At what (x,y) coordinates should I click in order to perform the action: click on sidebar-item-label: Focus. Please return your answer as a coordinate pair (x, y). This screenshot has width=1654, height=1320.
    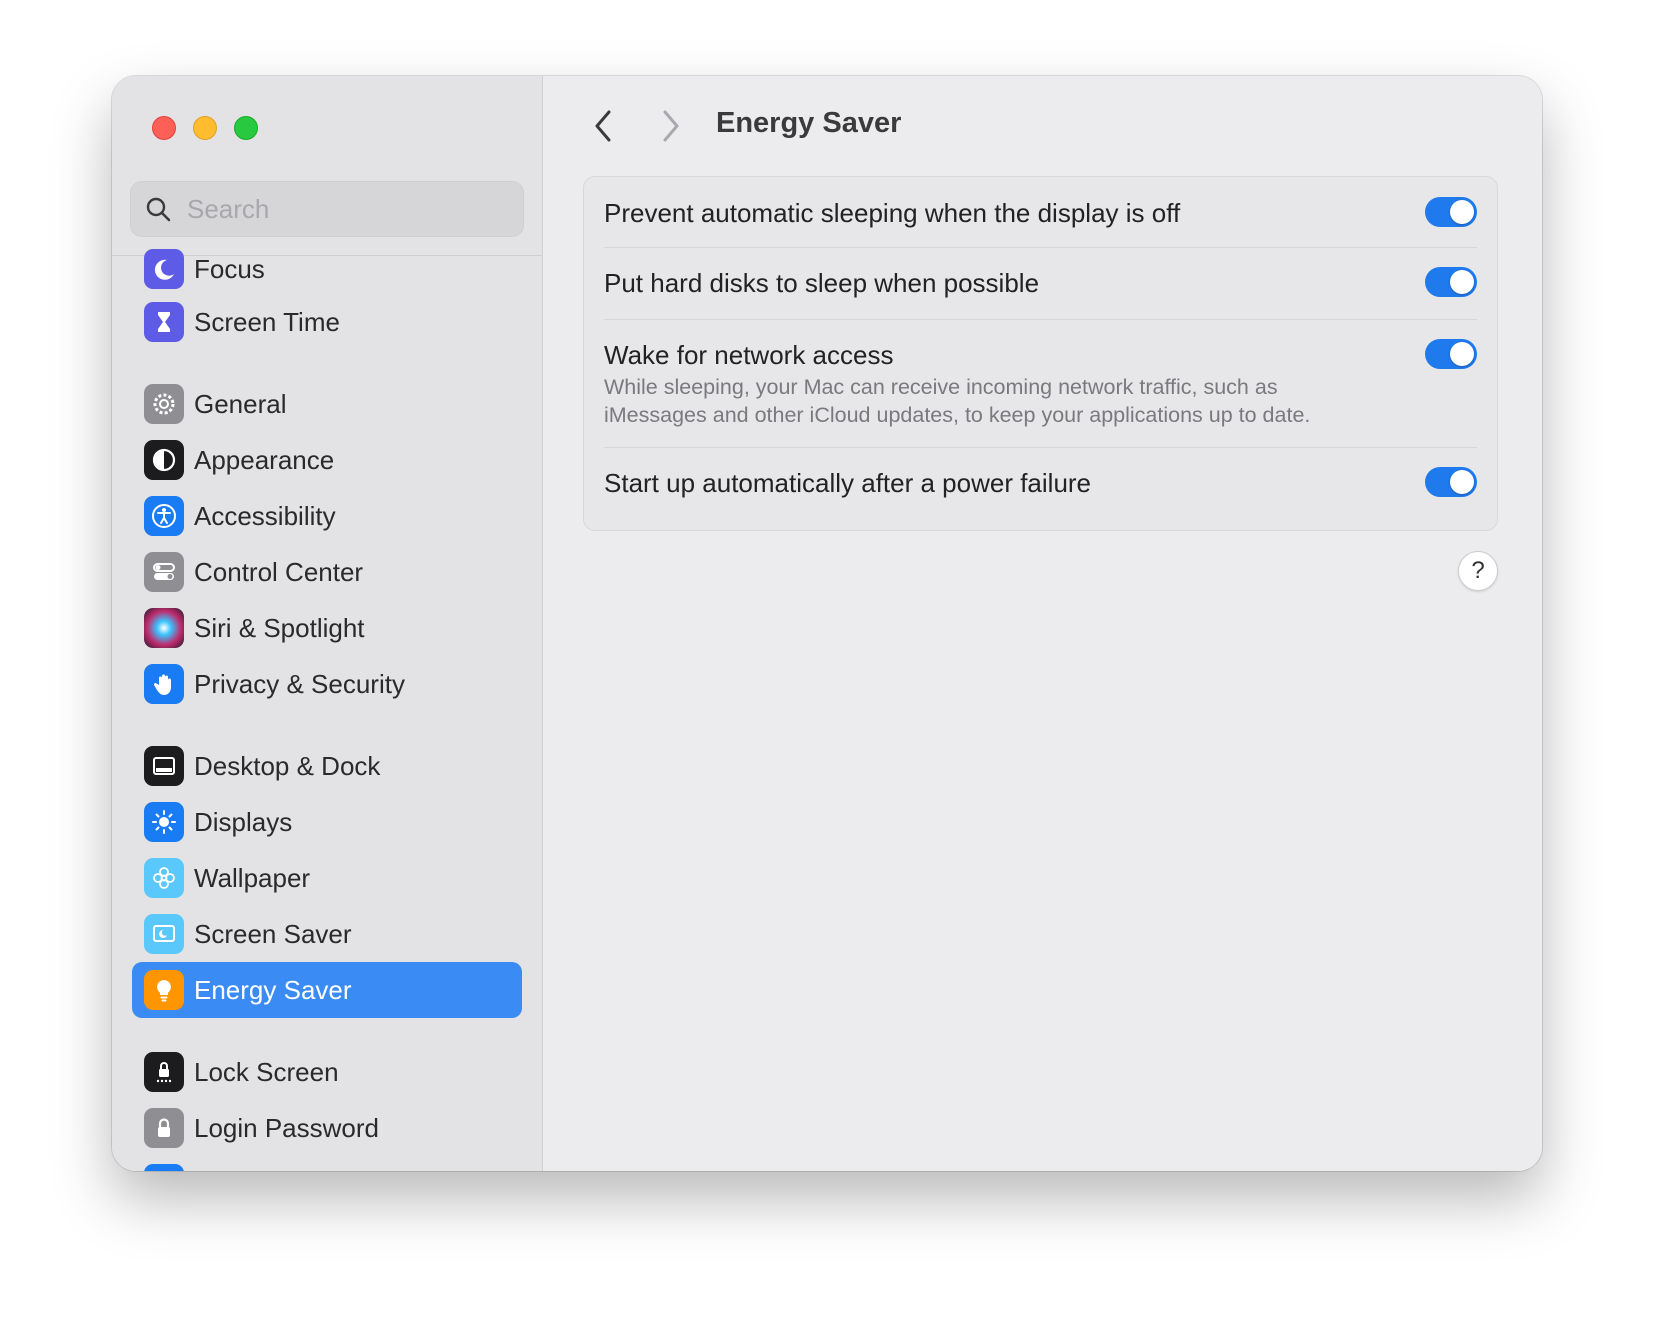
    Looking at the image, I should click on (229, 268).